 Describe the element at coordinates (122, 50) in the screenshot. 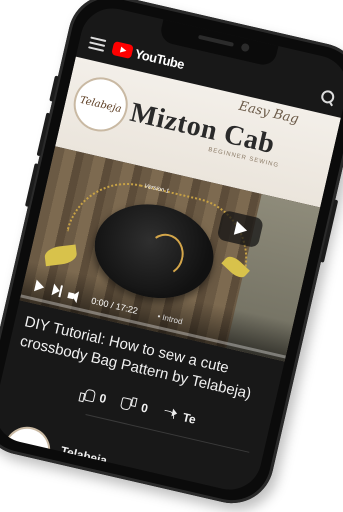

I see `youtube-play-icon` at that location.